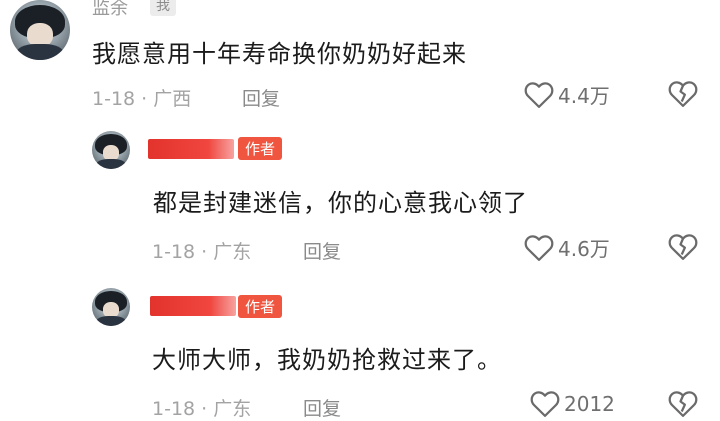 This screenshot has height=421, width=720. Describe the element at coordinates (279, 51) in the screenshot. I see `comment-text: 我愿意用十年寿命换你奶奶好起来` at that location.